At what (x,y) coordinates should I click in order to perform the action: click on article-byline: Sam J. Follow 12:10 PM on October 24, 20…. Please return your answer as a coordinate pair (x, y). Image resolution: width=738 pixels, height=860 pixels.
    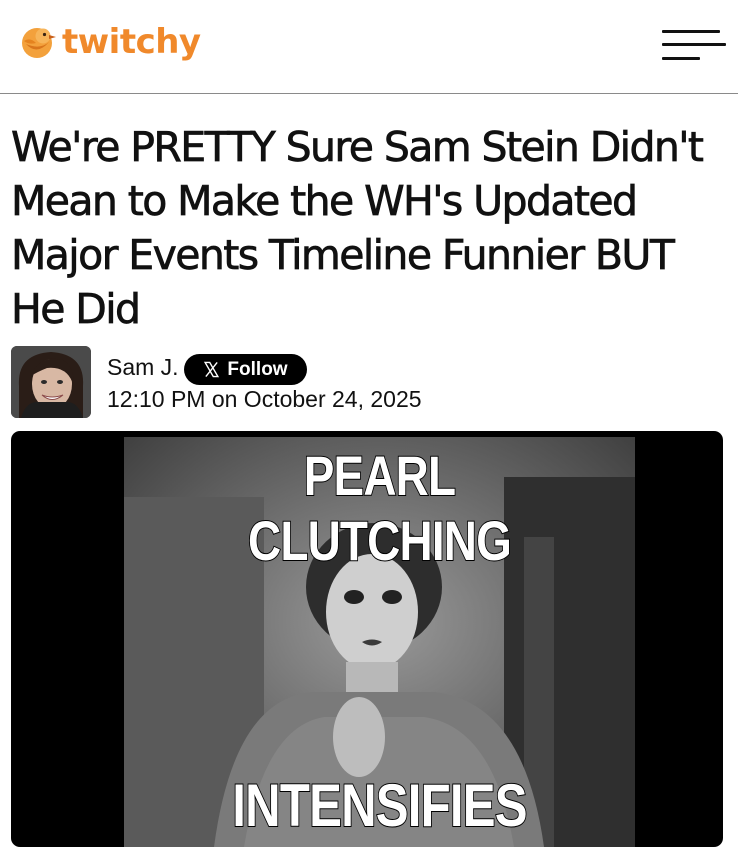
    Looking at the image, I should click on (370, 382).